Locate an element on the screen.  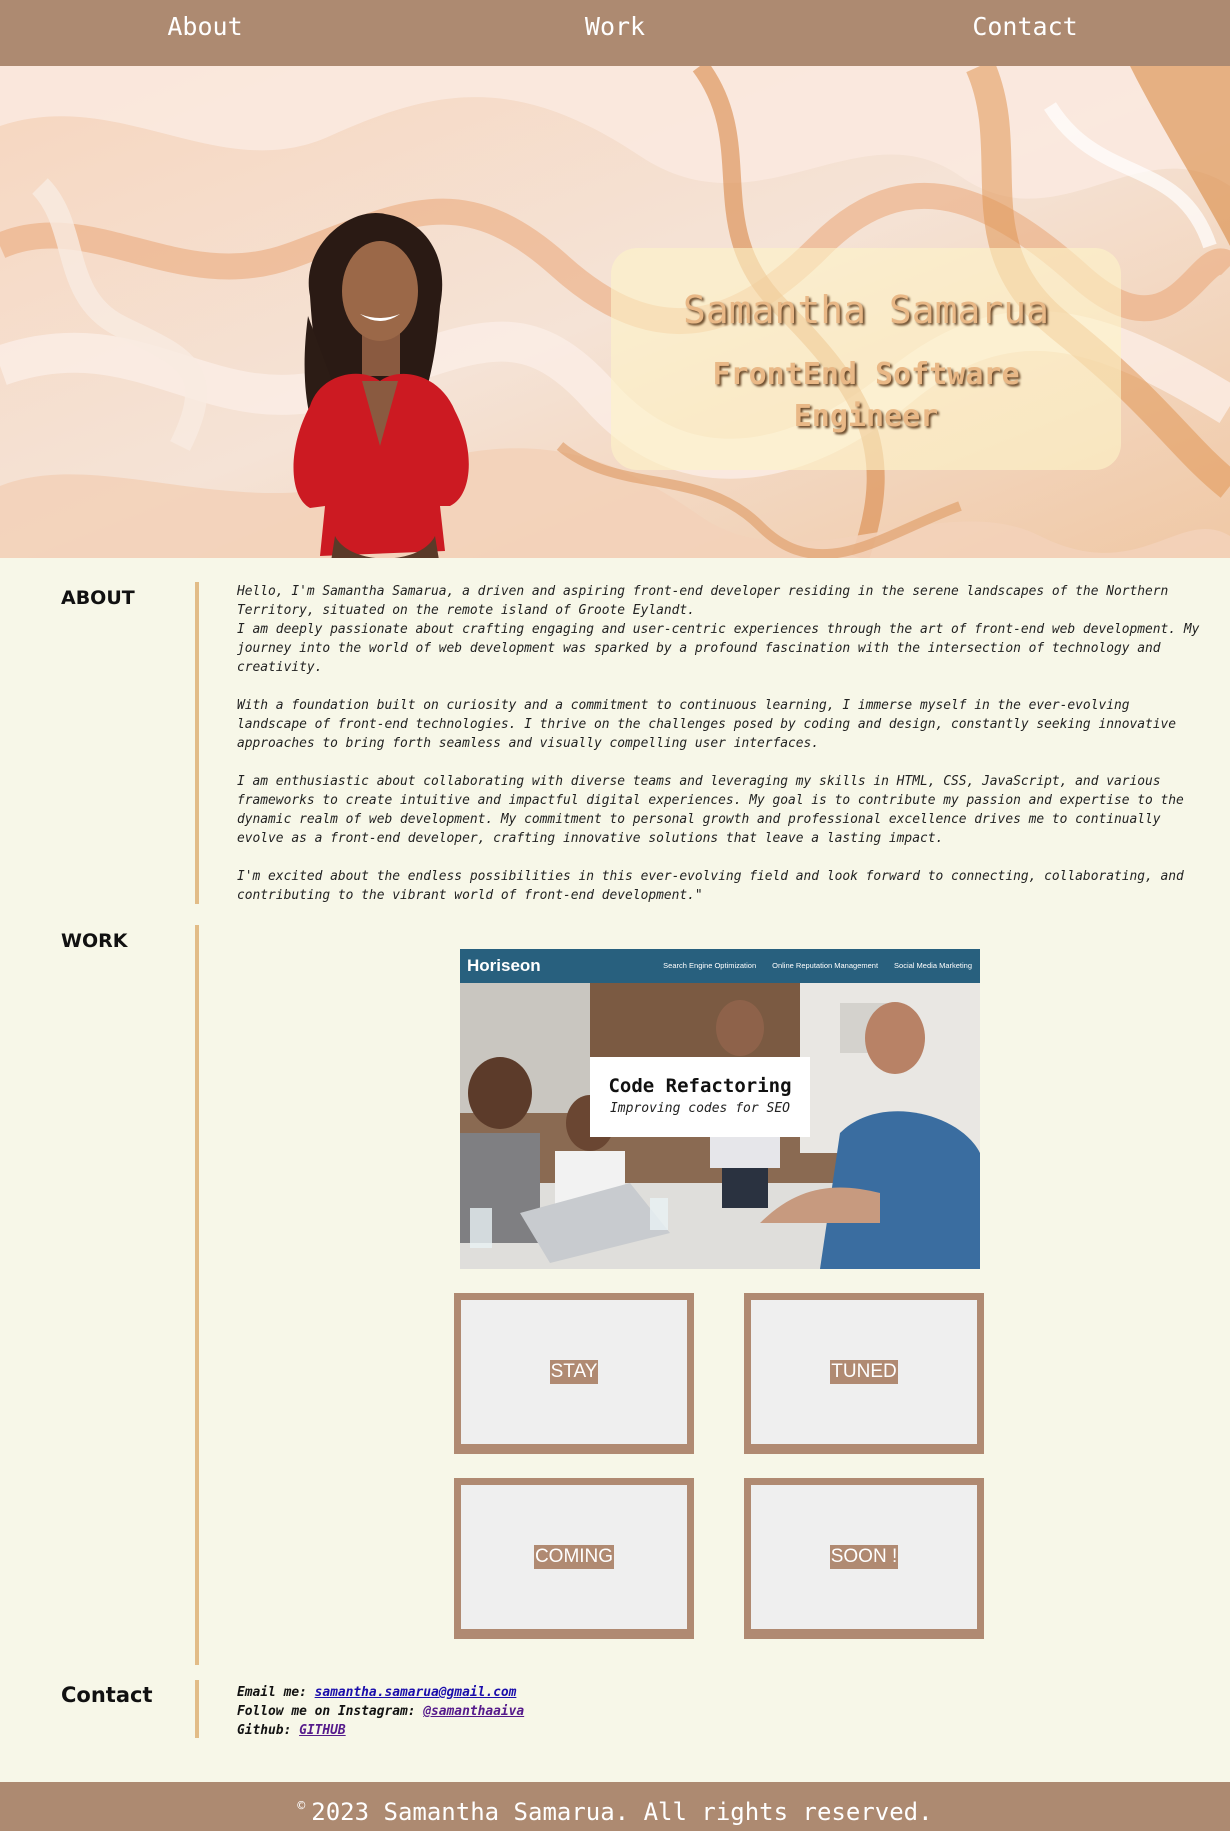
placeholder-tile: STAY is located at coordinates (574, 1373).